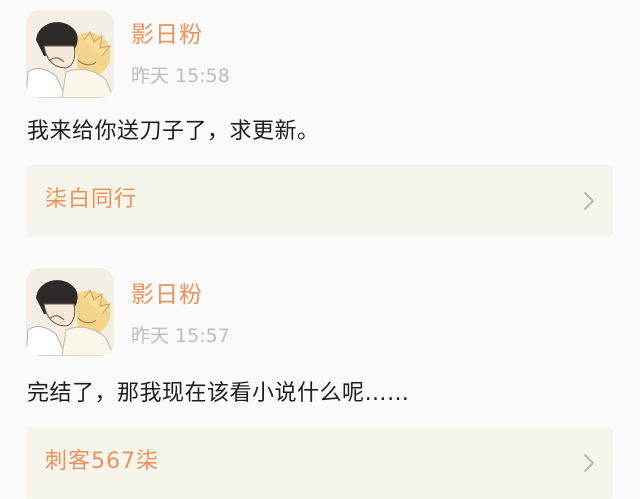 This screenshot has width=640, height=499. What do you see at coordinates (319, 201) in the screenshot?
I see `reference-card: 柒白同行` at bounding box center [319, 201].